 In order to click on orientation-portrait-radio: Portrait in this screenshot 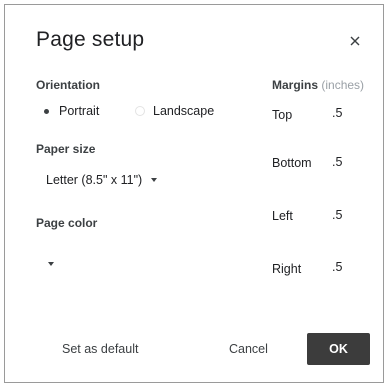, I will do `click(70, 111)`.